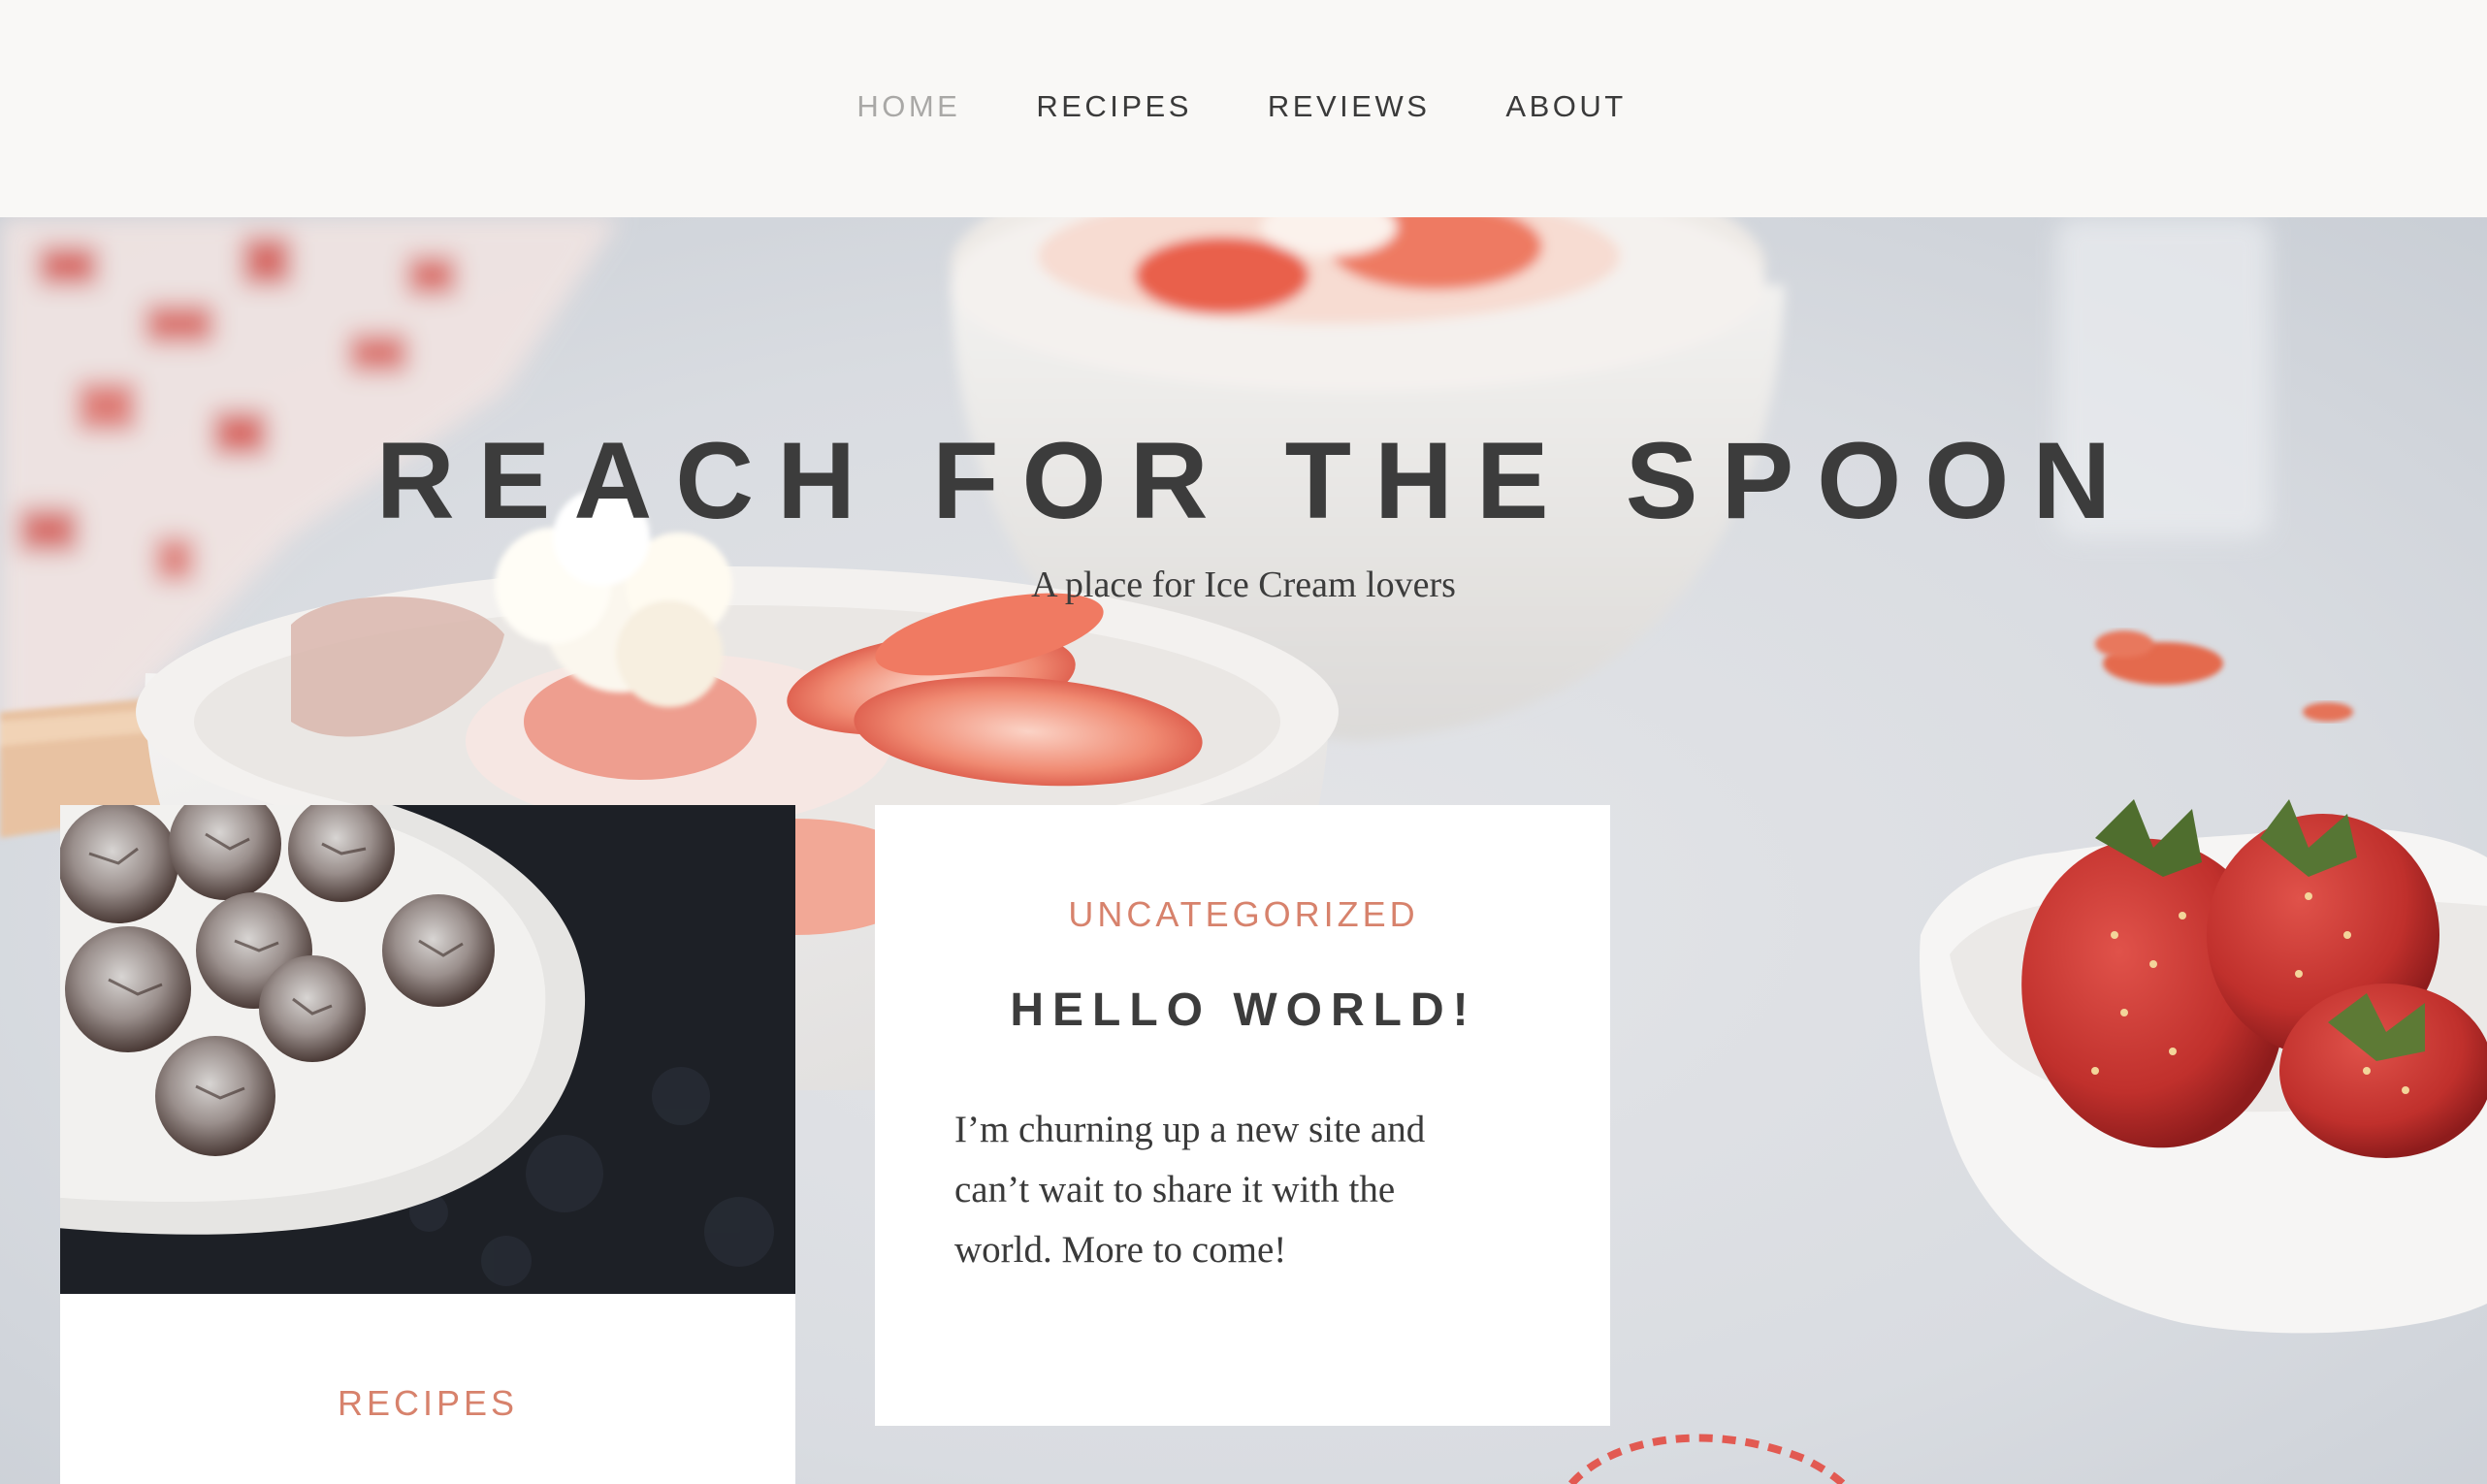 The image size is (2487, 1484). Describe the element at coordinates (1114, 106) in the screenshot. I see `nav-item-recipes: RECIPES` at that location.